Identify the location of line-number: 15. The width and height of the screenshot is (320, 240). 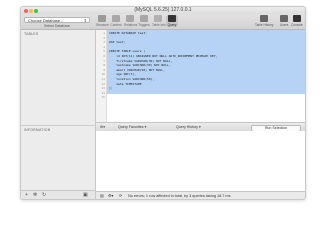
(103, 97).